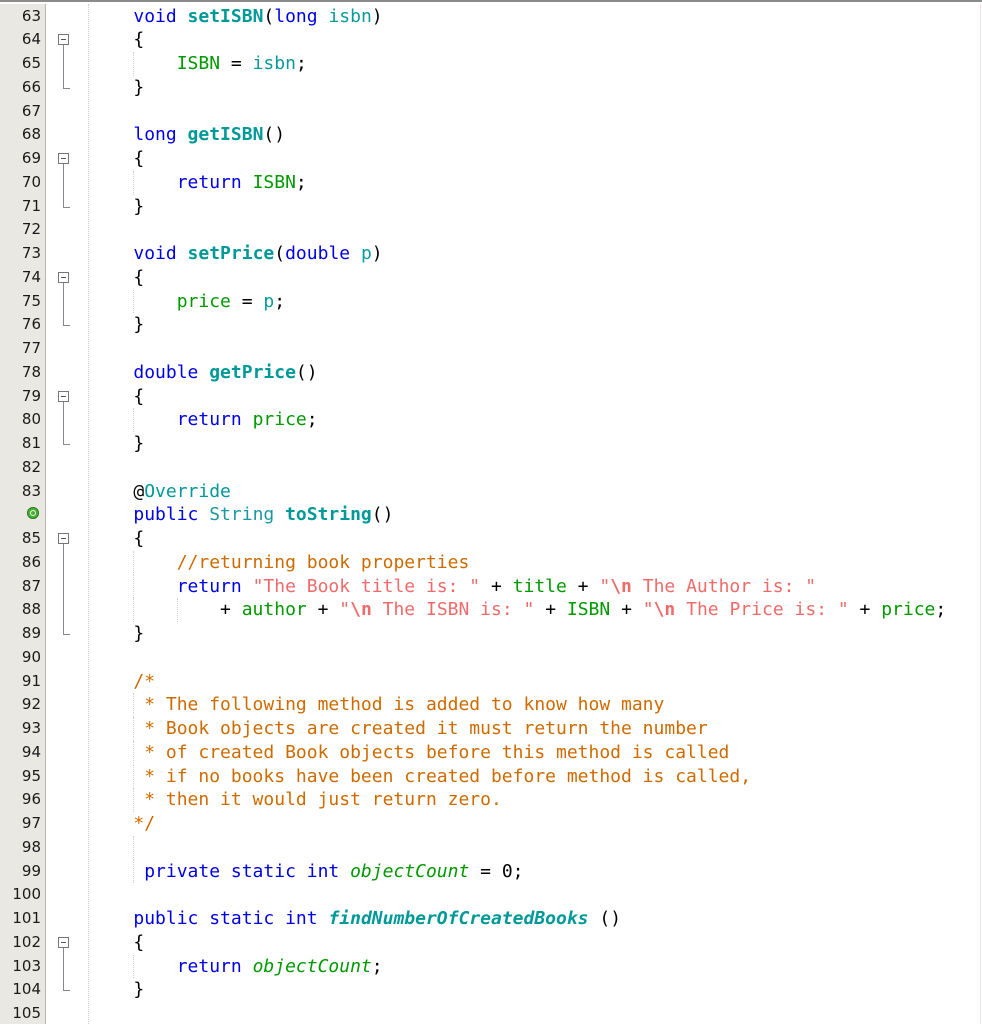 Image resolution: width=982 pixels, height=1026 pixels. What do you see at coordinates (491, 895) in the screenshot?
I see `code-line: 100` at bounding box center [491, 895].